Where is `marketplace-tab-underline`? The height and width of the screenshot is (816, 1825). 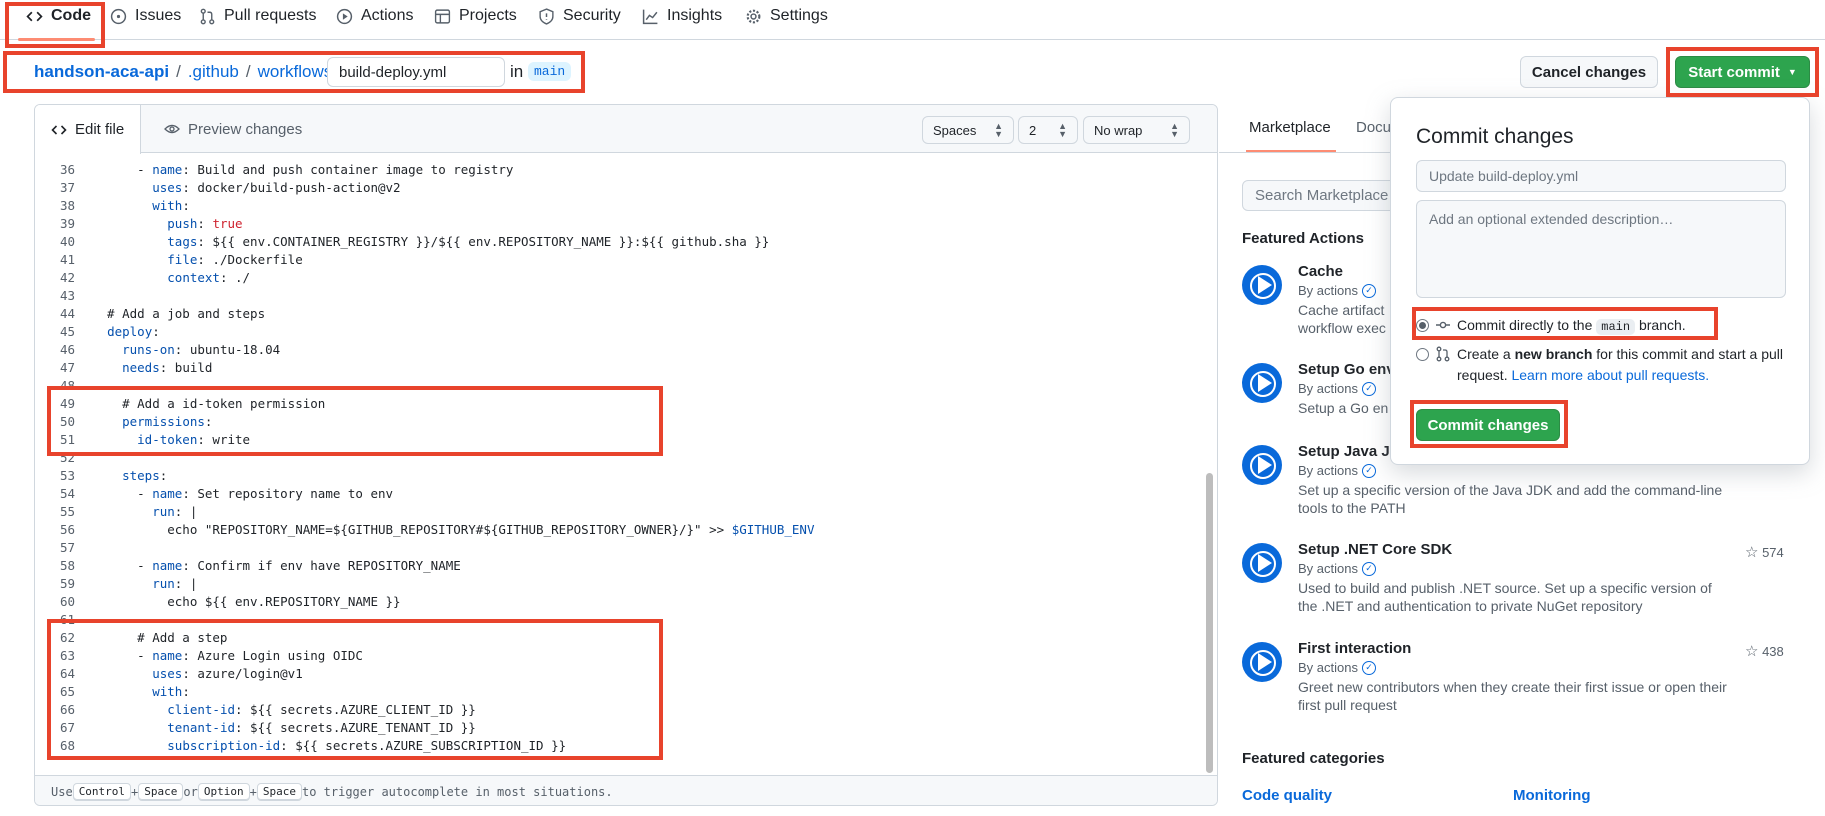 marketplace-tab-underline is located at coordinates (1291, 151).